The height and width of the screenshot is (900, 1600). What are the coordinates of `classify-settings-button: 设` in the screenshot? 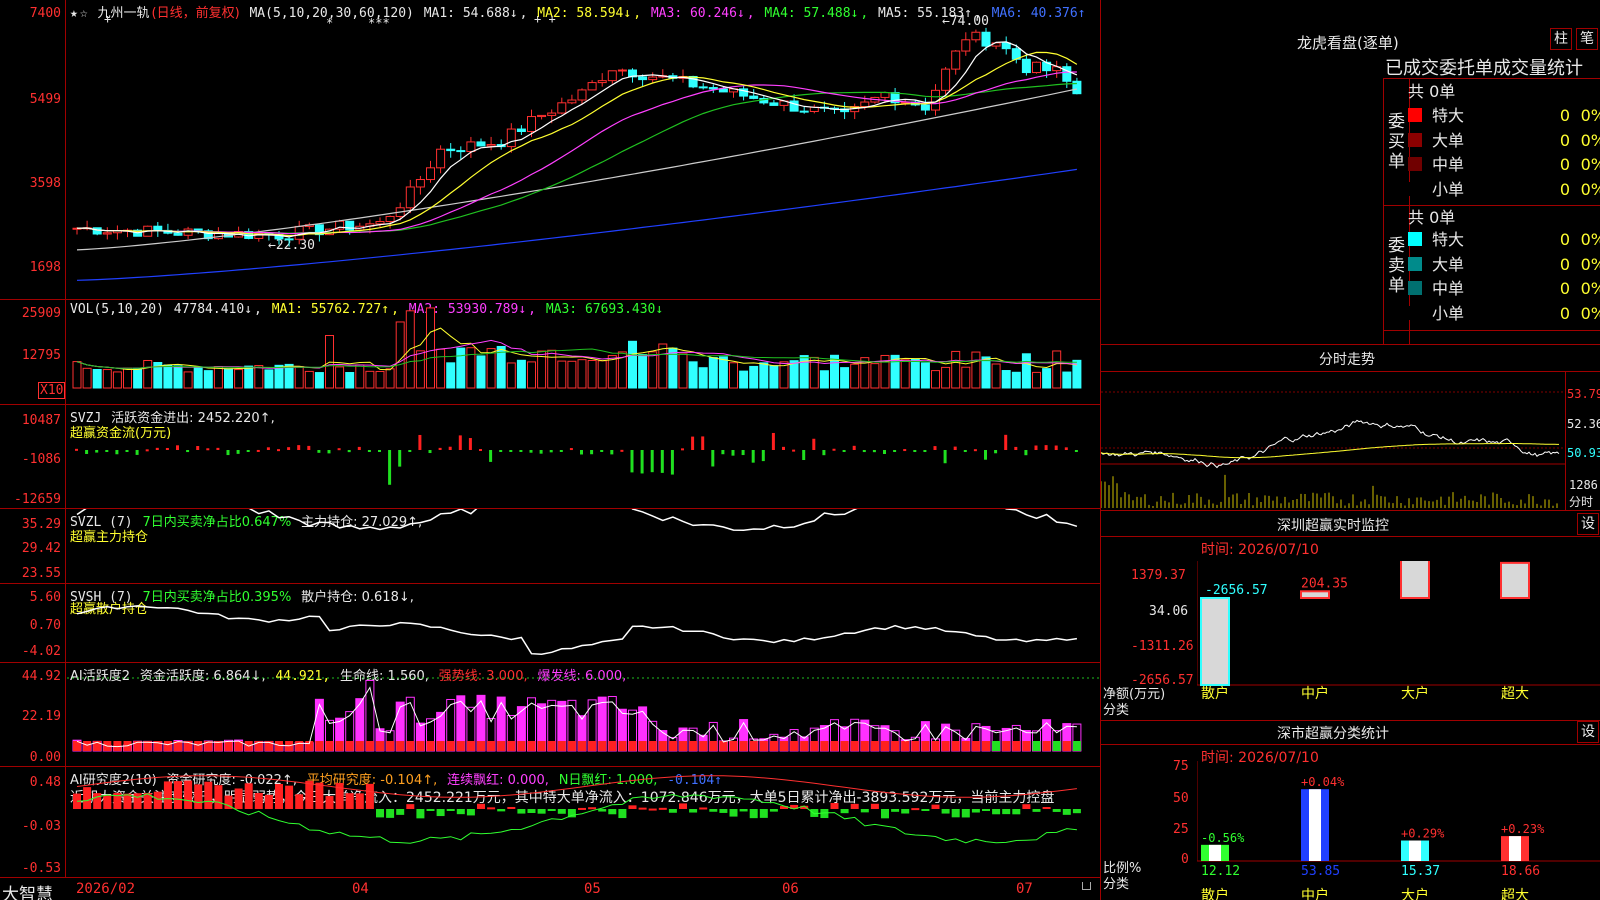 It's located at (1588, 732).